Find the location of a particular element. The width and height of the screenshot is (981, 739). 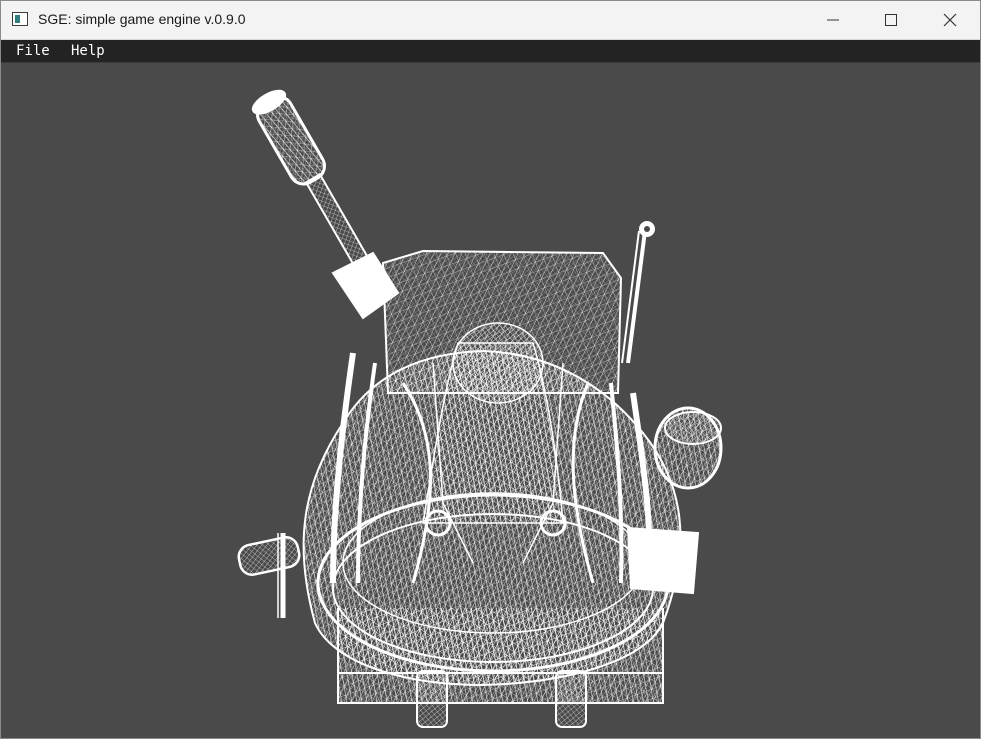

close-button is located at coordinates (950, 20).